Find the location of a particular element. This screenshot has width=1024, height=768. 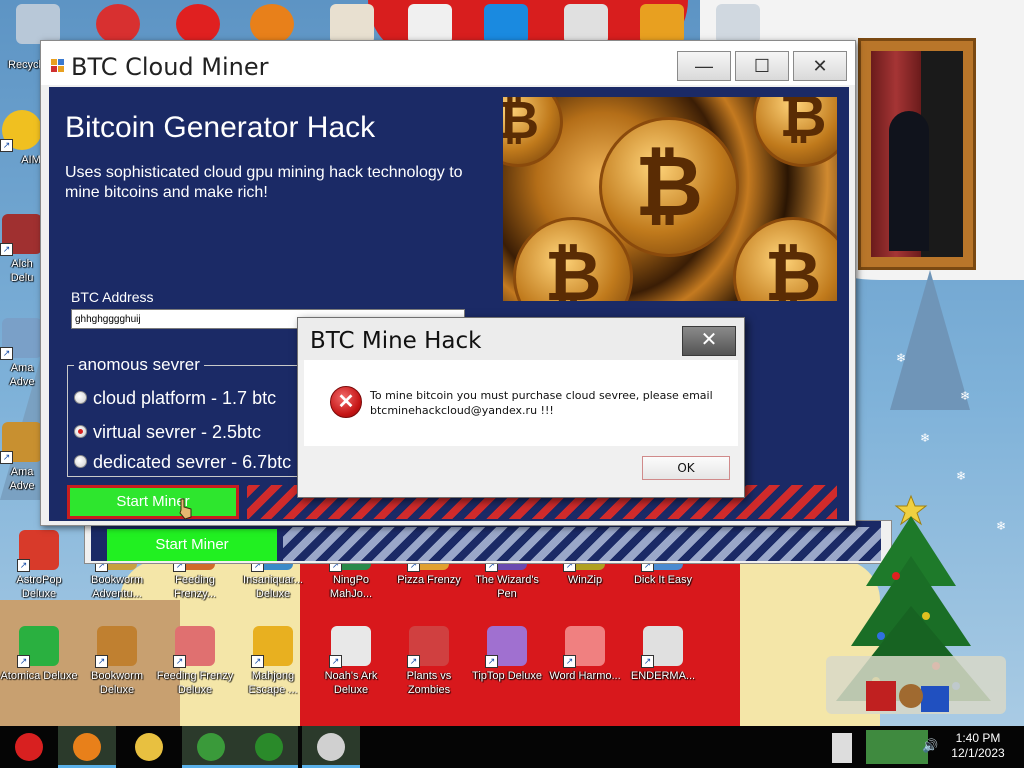

desktop-icon-aim: ↗ AIM is located at coordinates (22, 138).